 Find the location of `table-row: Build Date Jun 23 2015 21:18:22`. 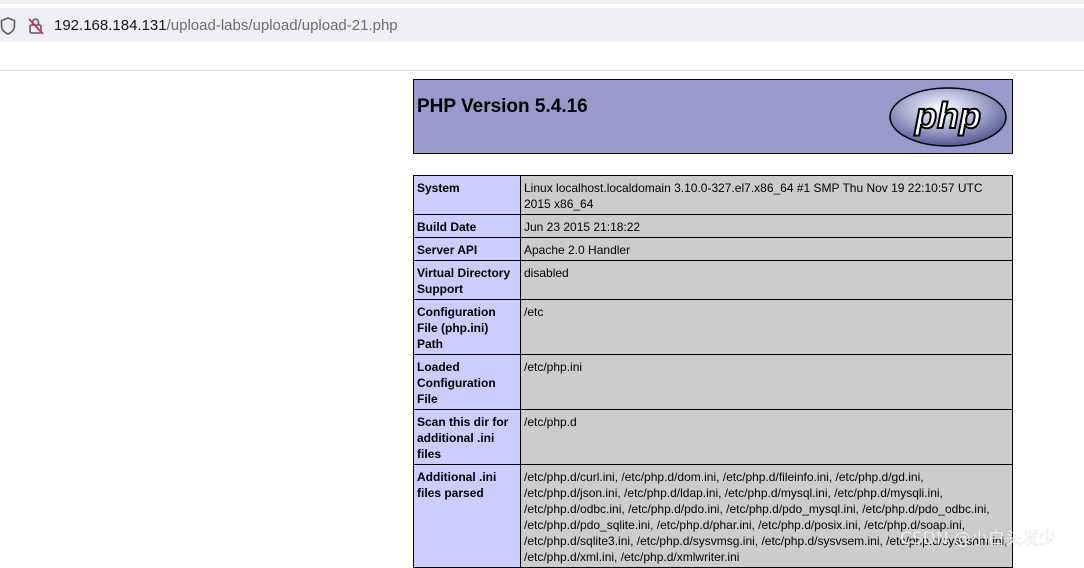

table-row: Build Date Jun 23 2015 21:18:22 is located at coordinates (713, 226).